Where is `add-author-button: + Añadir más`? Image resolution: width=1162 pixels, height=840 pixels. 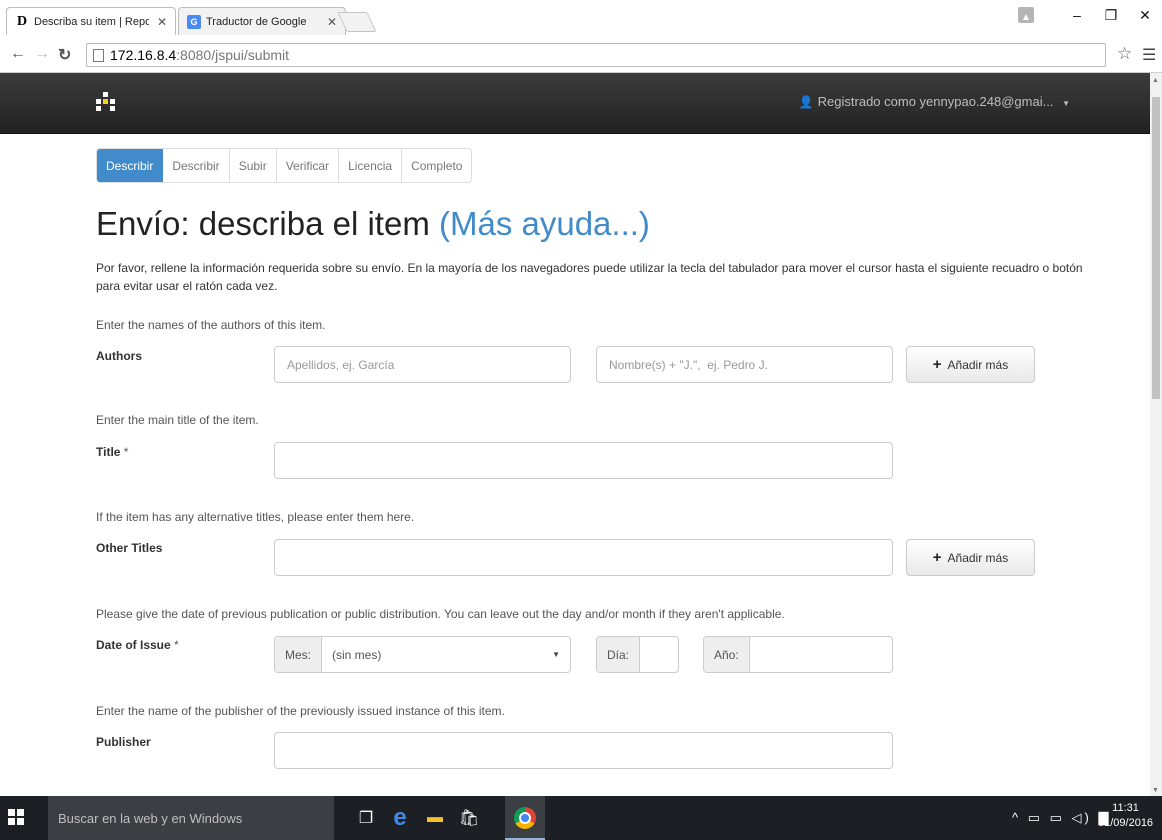
add-author-button: + Añadir más is located at coordinates (970, 364).